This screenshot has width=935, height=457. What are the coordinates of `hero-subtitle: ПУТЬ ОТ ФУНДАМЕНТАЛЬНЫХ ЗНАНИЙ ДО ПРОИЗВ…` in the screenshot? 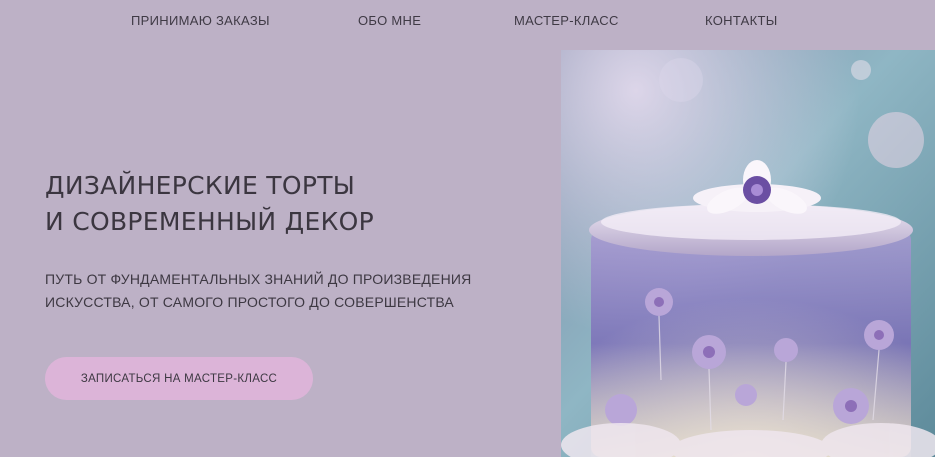 It's located at (258, 291).